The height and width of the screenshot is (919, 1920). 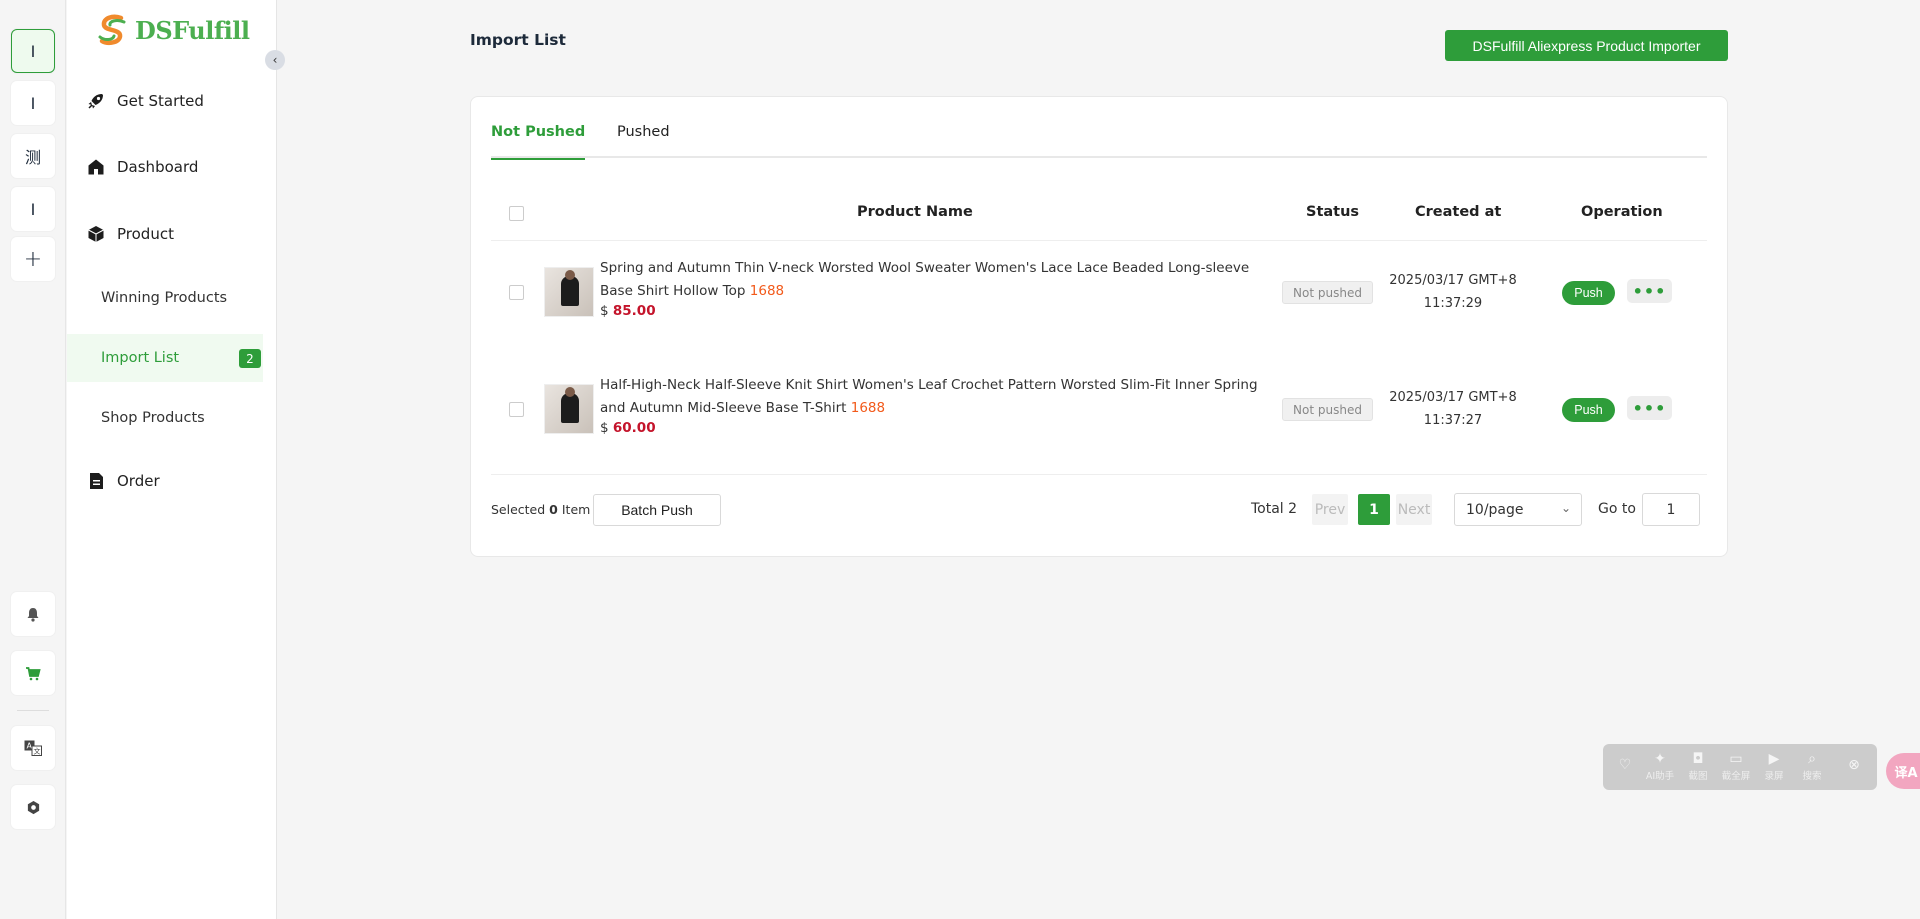 I want to click on tab-not-pushed: Not Pushed, so click(x=538, y=142).